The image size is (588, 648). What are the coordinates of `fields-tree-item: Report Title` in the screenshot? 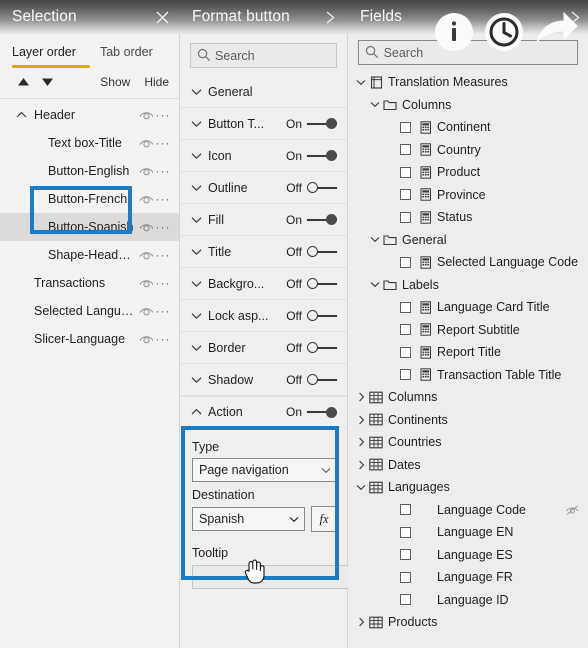 It's located at (468, 352).